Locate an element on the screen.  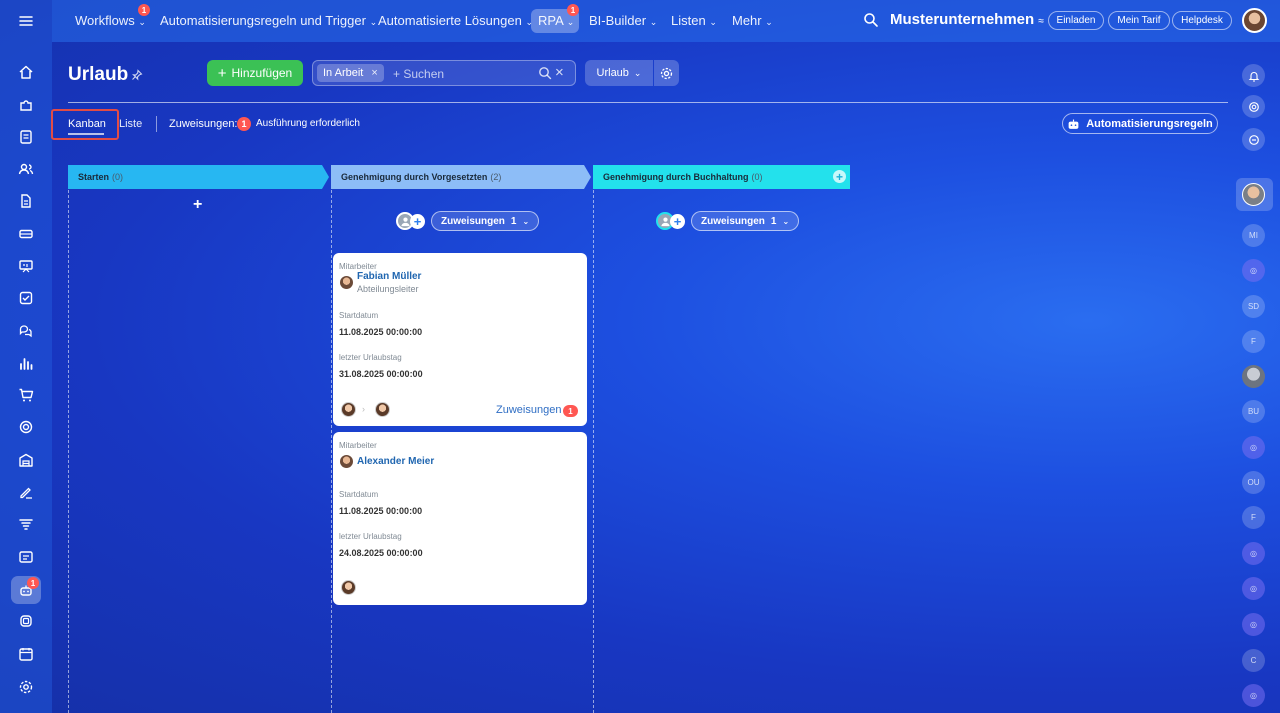
left-sidebar: 1 is located at coordinates (26, 356).